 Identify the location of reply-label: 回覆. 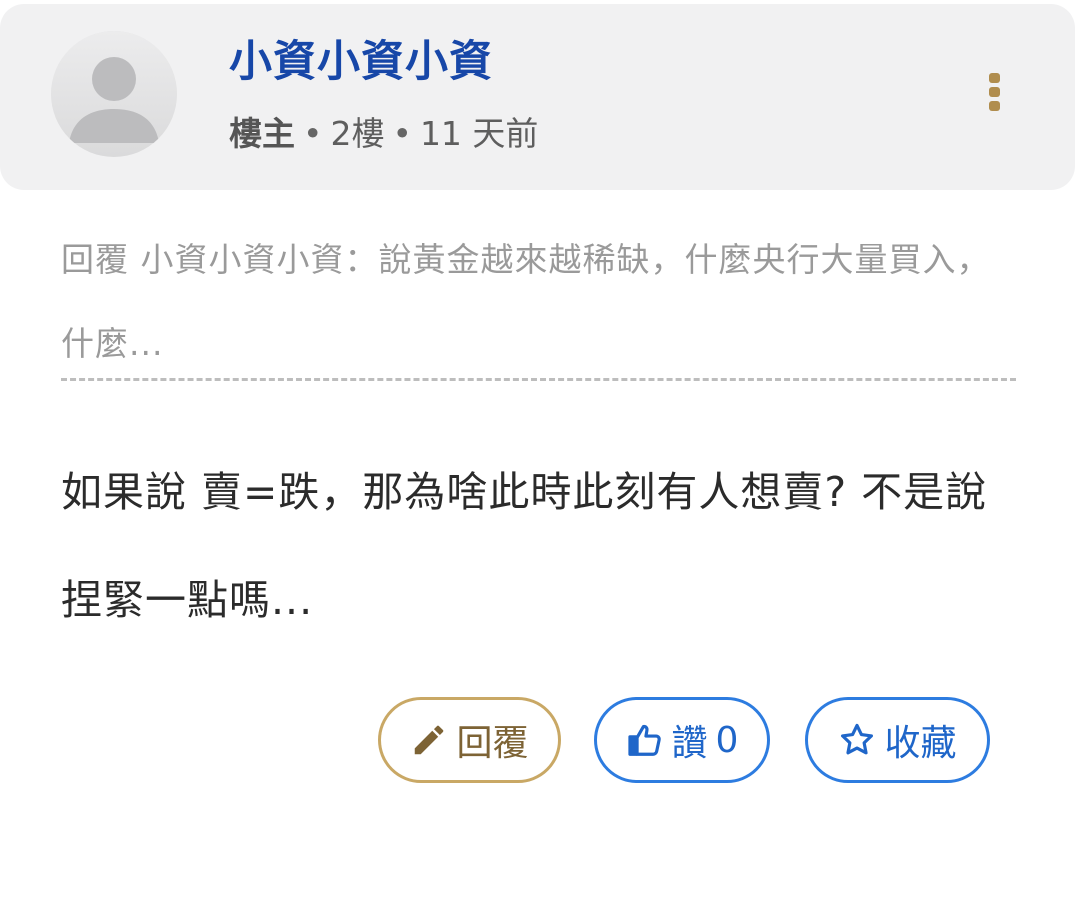
(492, 743).